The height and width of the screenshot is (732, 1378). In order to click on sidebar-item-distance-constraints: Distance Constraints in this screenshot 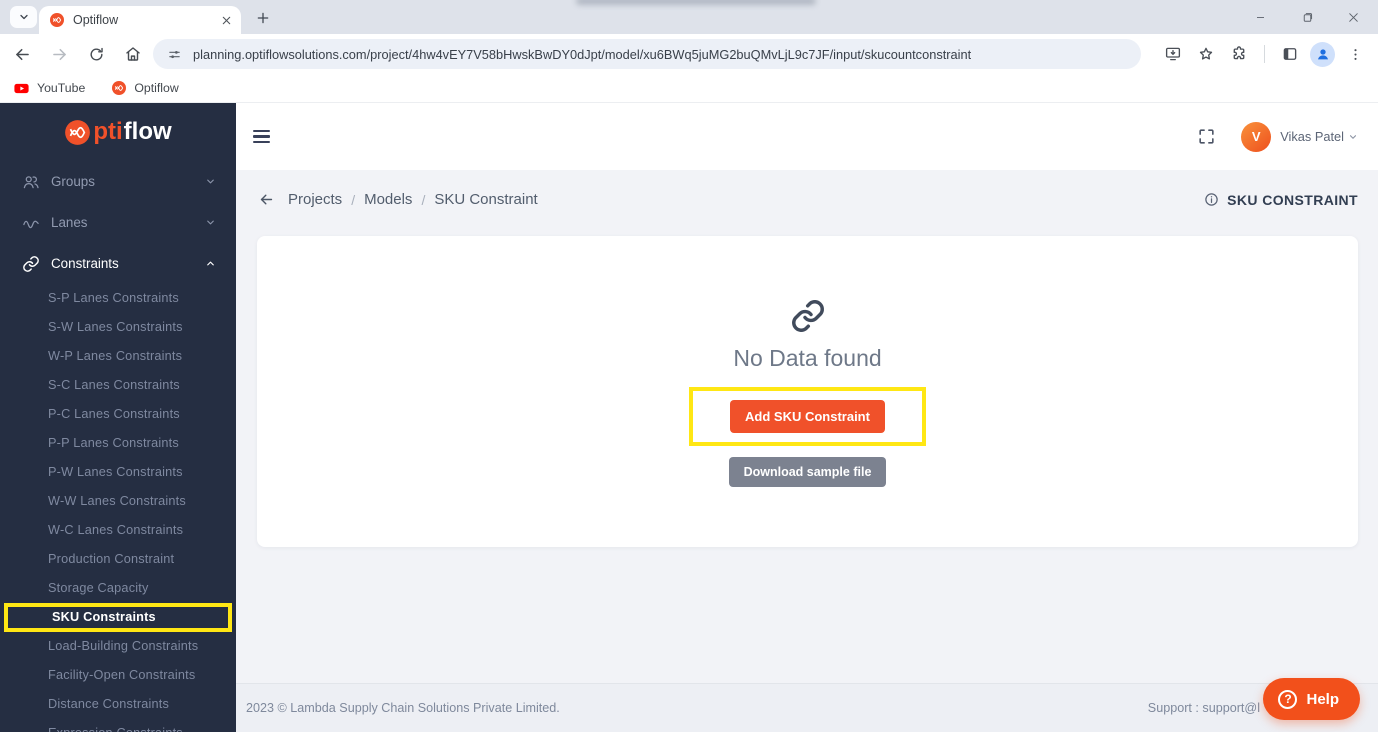, I will do `click(118, 704)`.